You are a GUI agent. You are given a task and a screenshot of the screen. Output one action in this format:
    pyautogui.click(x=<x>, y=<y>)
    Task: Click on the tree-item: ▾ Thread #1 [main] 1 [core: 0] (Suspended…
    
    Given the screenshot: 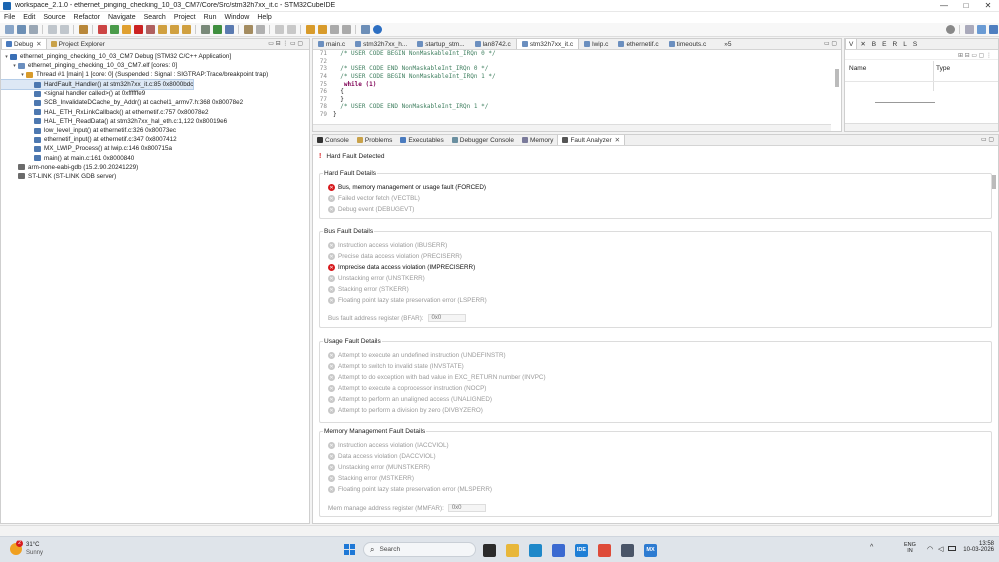 What is the action you would take?
    pyautogui.click(x=155, y=74)
    